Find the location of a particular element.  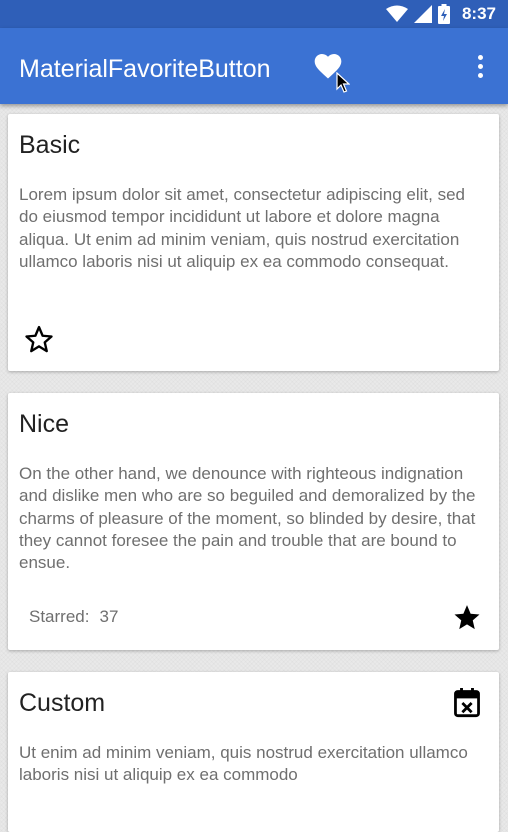

status-bar: 8:37 is located at coordinates (254, 14).